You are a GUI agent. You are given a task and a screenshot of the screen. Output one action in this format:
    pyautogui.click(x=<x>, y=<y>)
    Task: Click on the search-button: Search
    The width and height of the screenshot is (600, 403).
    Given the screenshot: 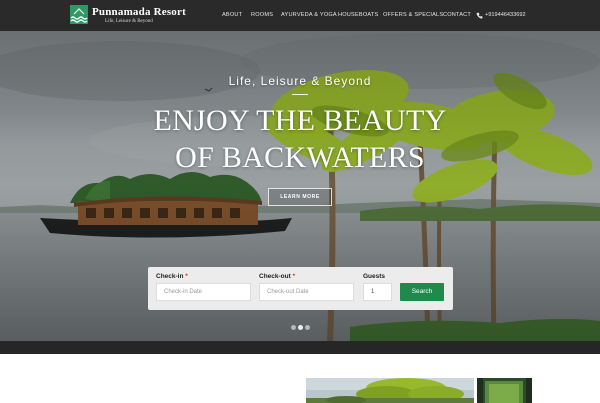 What is the action you would take?
    pyautogui.click(x=422, y=292)
    